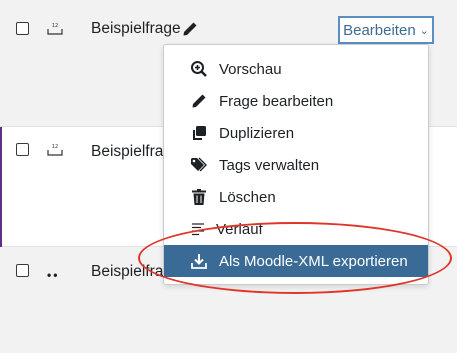 This screenshot has width=457, height=353. Describe the element at coordinates (199, 69) in the screenshot. I see `zoom-in-icon` at that location.